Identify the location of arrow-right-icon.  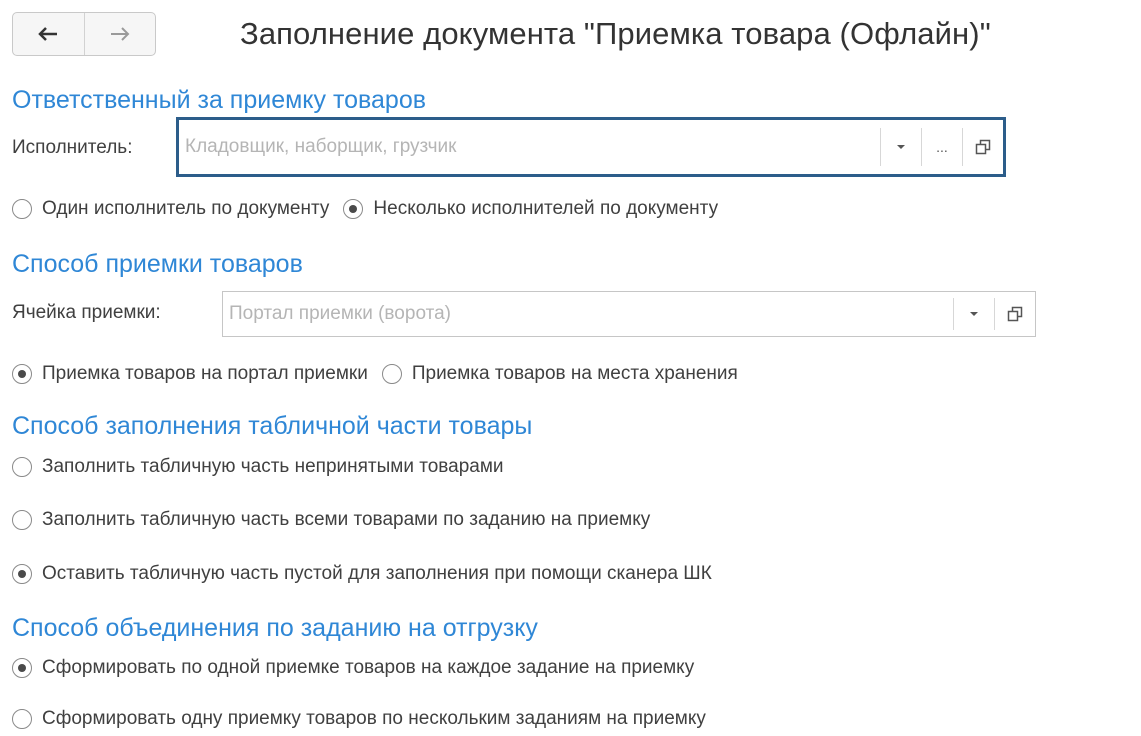
(120, 34).